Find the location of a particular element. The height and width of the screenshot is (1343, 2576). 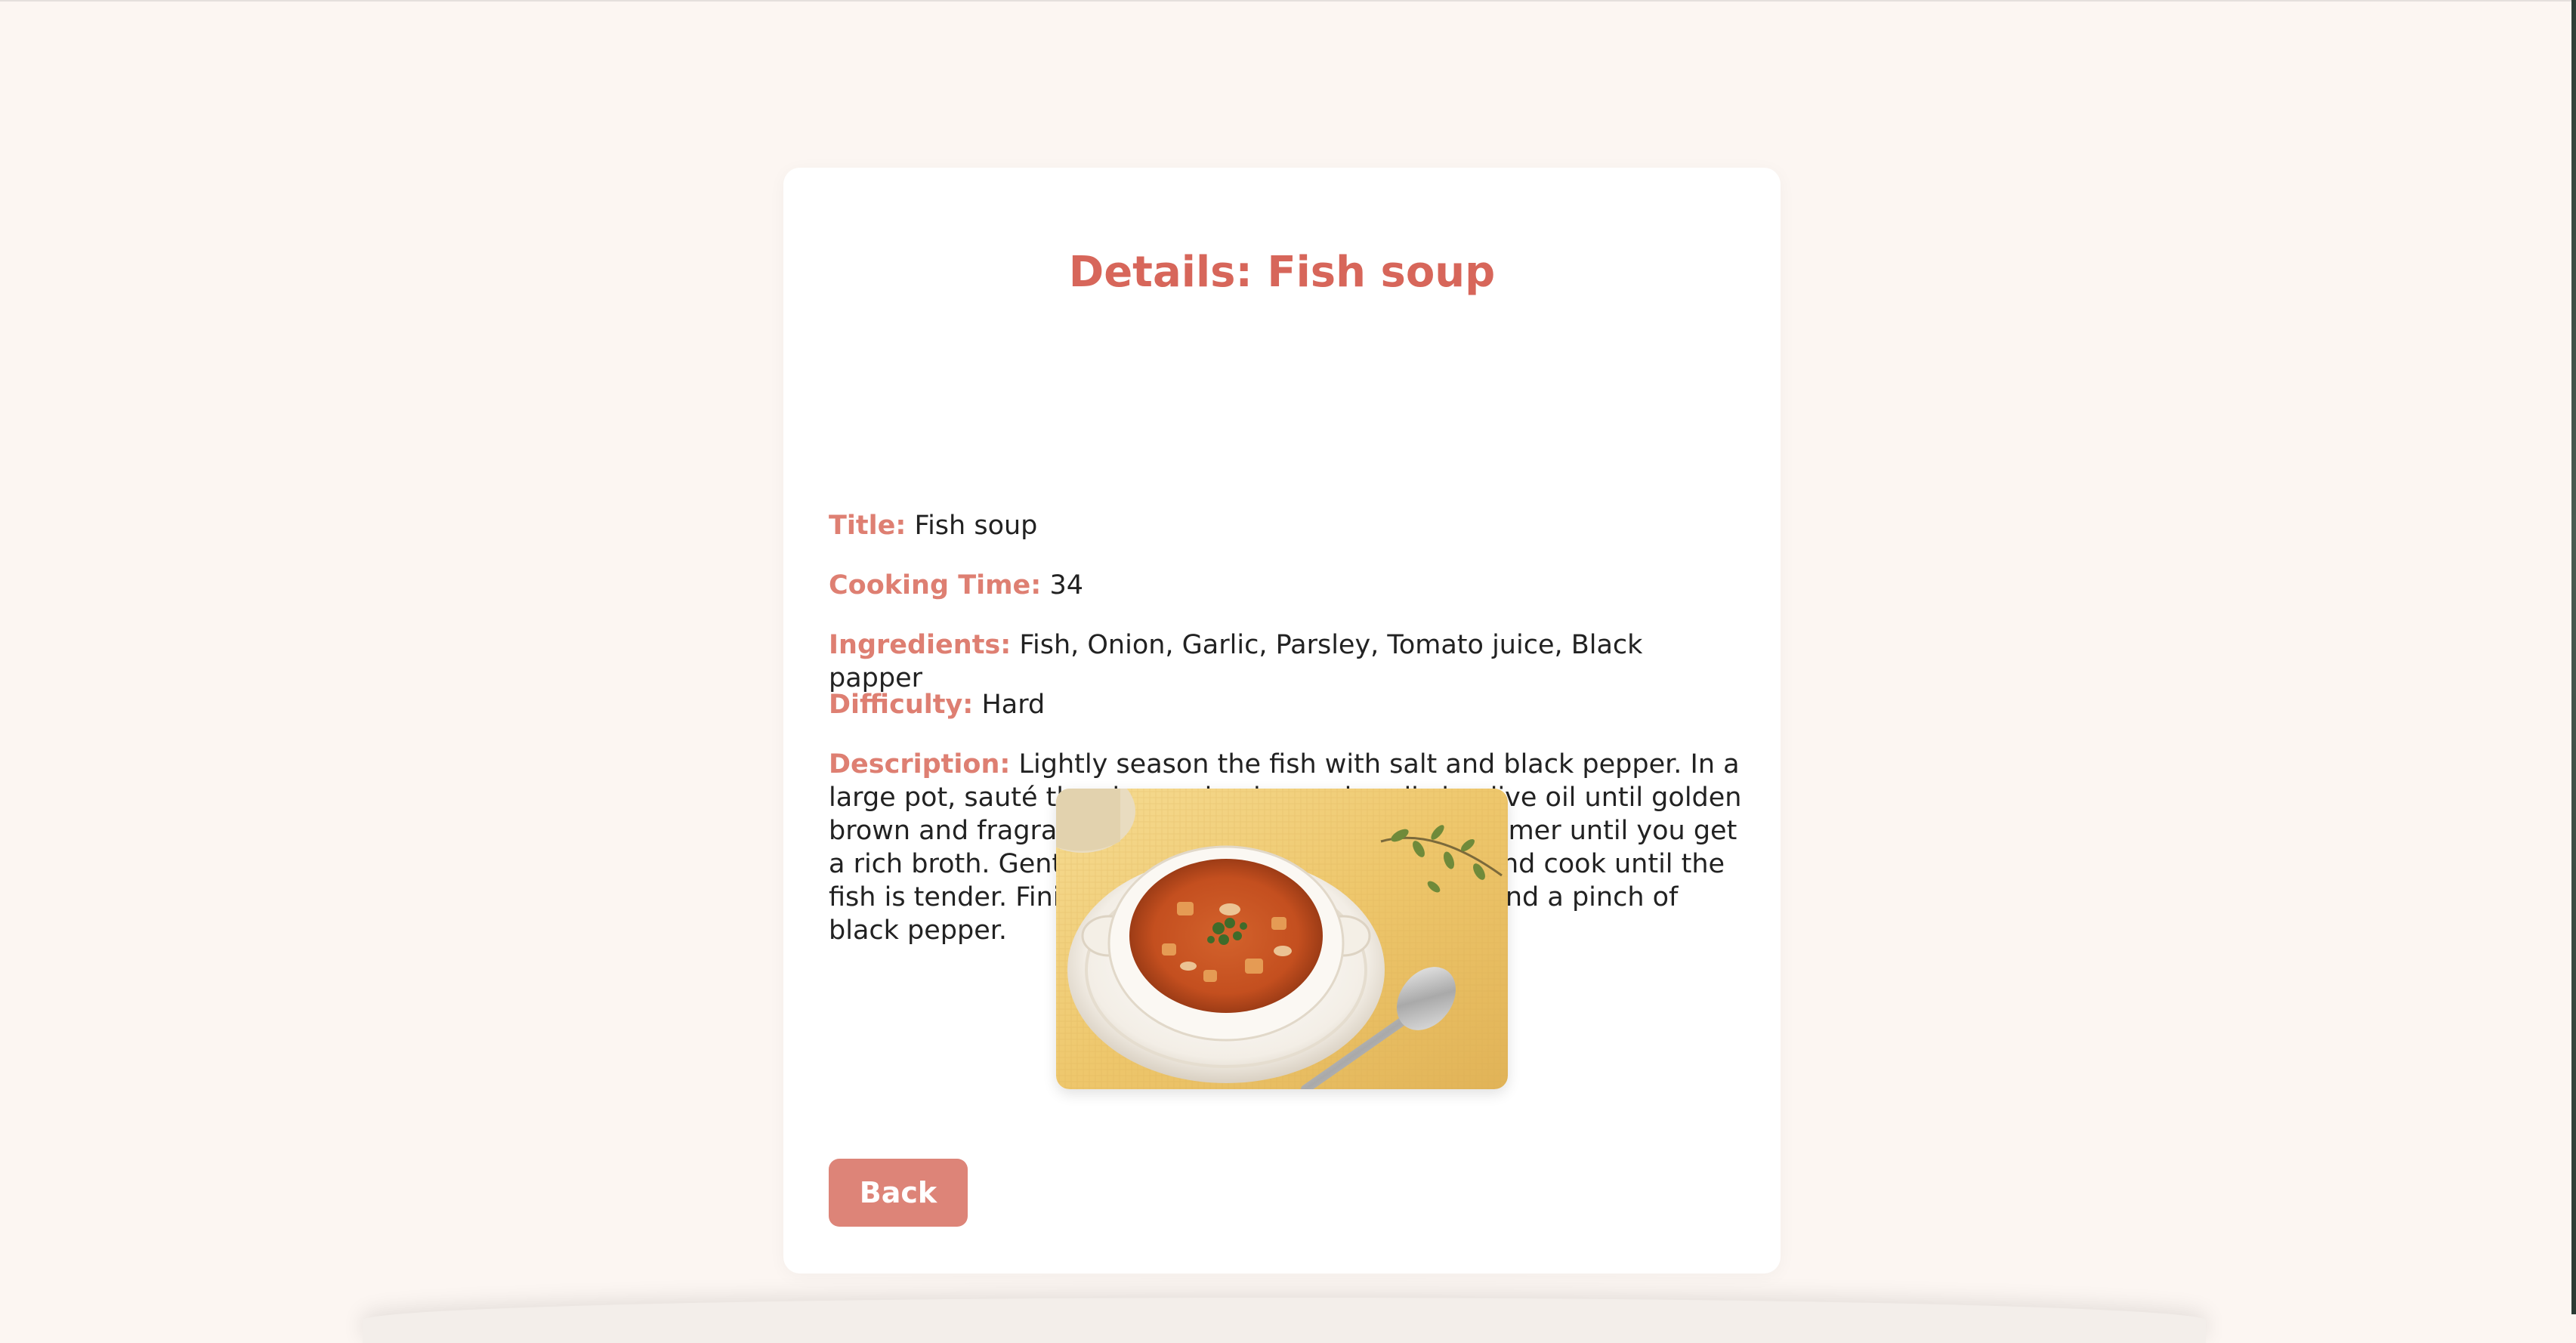

field-label: Difficulty: is located at coordinates (901, 705).